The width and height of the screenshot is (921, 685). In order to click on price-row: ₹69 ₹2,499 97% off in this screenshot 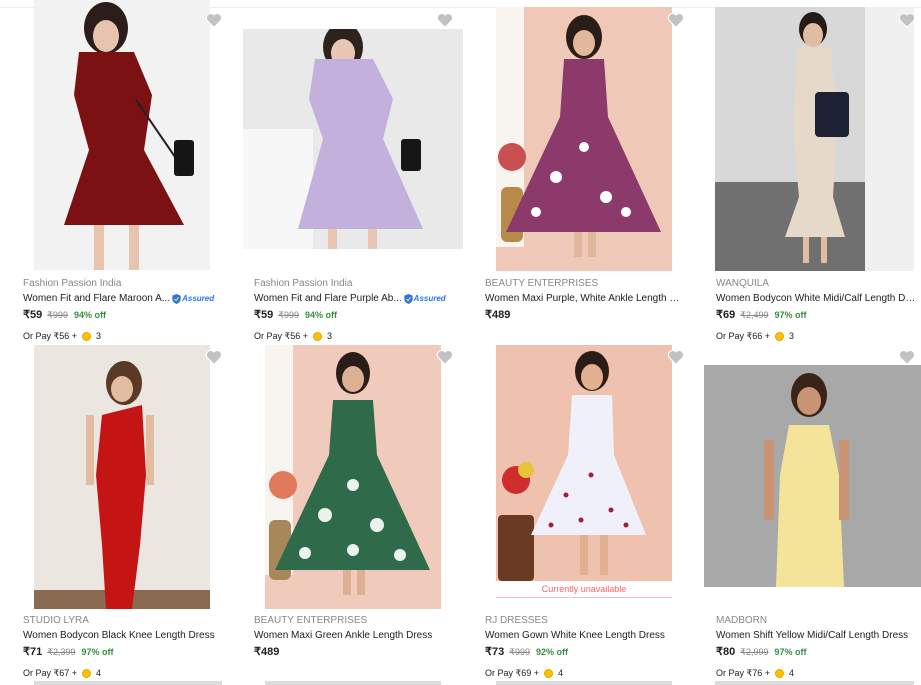, I will do `click(816, 315)`.